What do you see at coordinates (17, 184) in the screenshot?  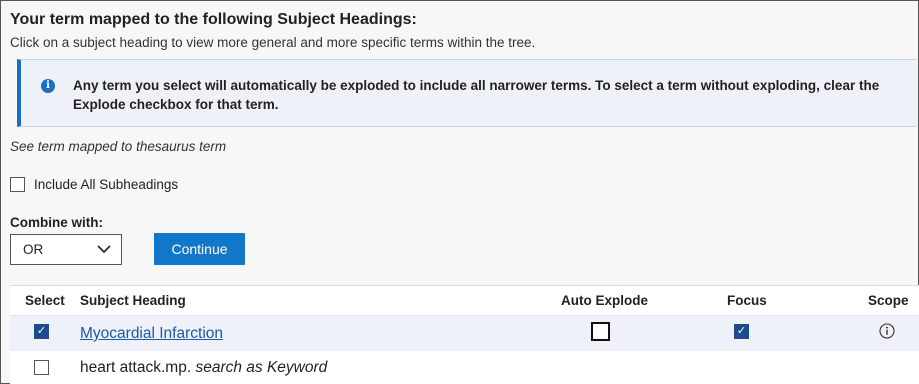 I see `include-subheadings-checkbox` at bounding box center [17, 184].